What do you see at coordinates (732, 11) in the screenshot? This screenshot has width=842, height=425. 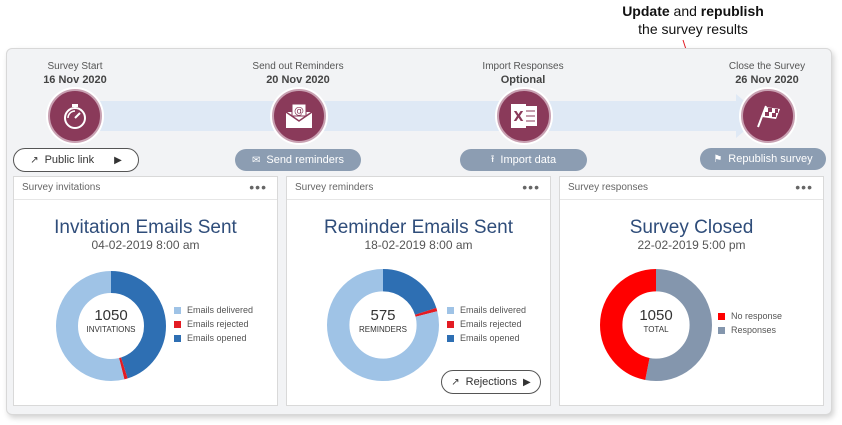 I see `callout-republish: republish` at bounding box center [732, 11].